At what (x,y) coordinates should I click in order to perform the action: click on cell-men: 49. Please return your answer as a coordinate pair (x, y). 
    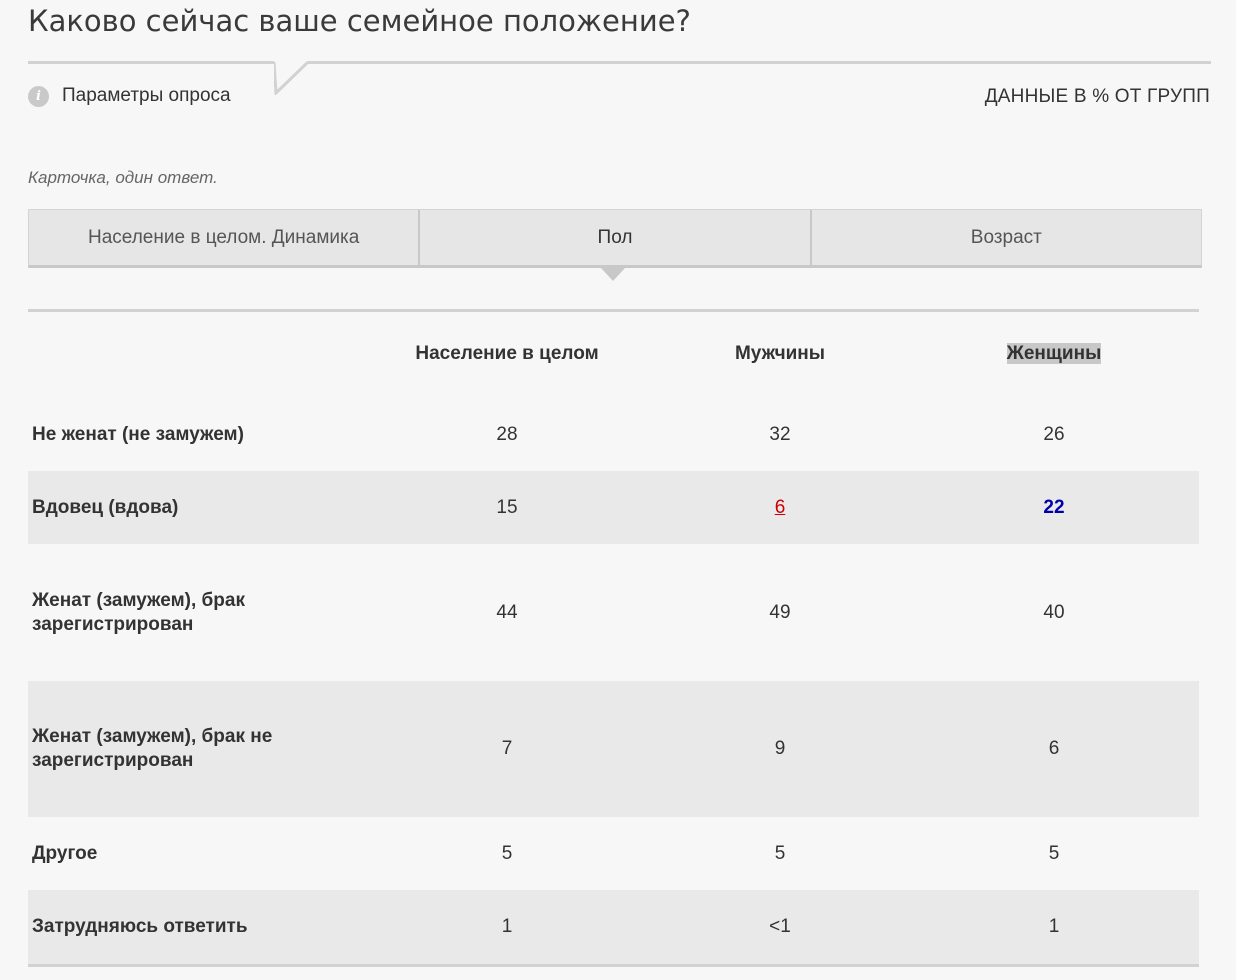
    Looking at the image, I should click on (780, 612).